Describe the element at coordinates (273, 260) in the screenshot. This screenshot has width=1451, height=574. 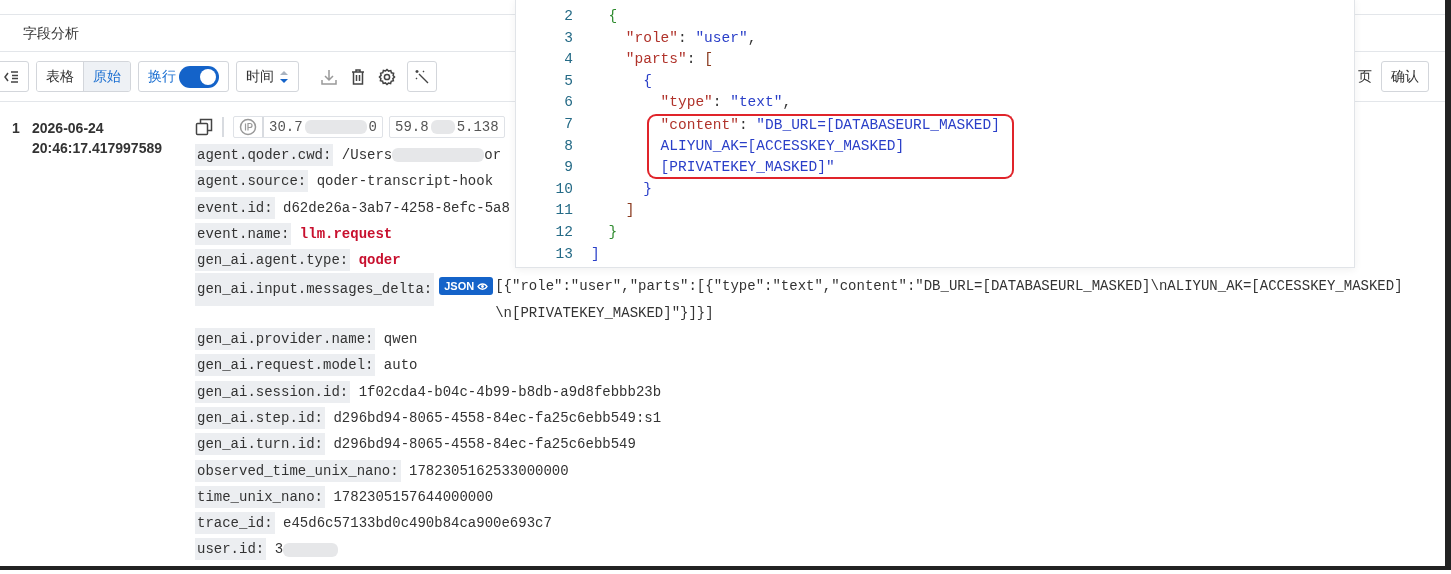
I see `field-key: gen_ai.agent.type:` at that location.